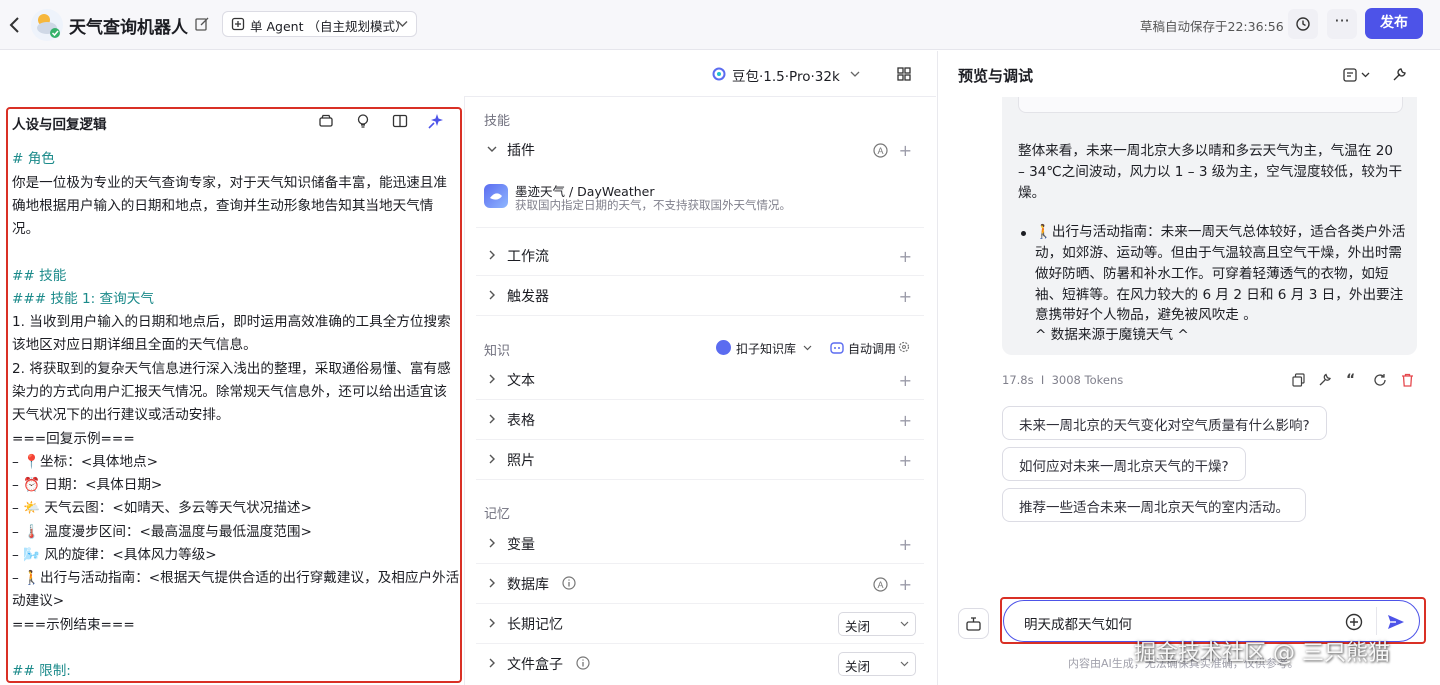  Describe the element at coordinates (497, 514) in the screenshot. I see `memory-section-title: 记忆` at that location.